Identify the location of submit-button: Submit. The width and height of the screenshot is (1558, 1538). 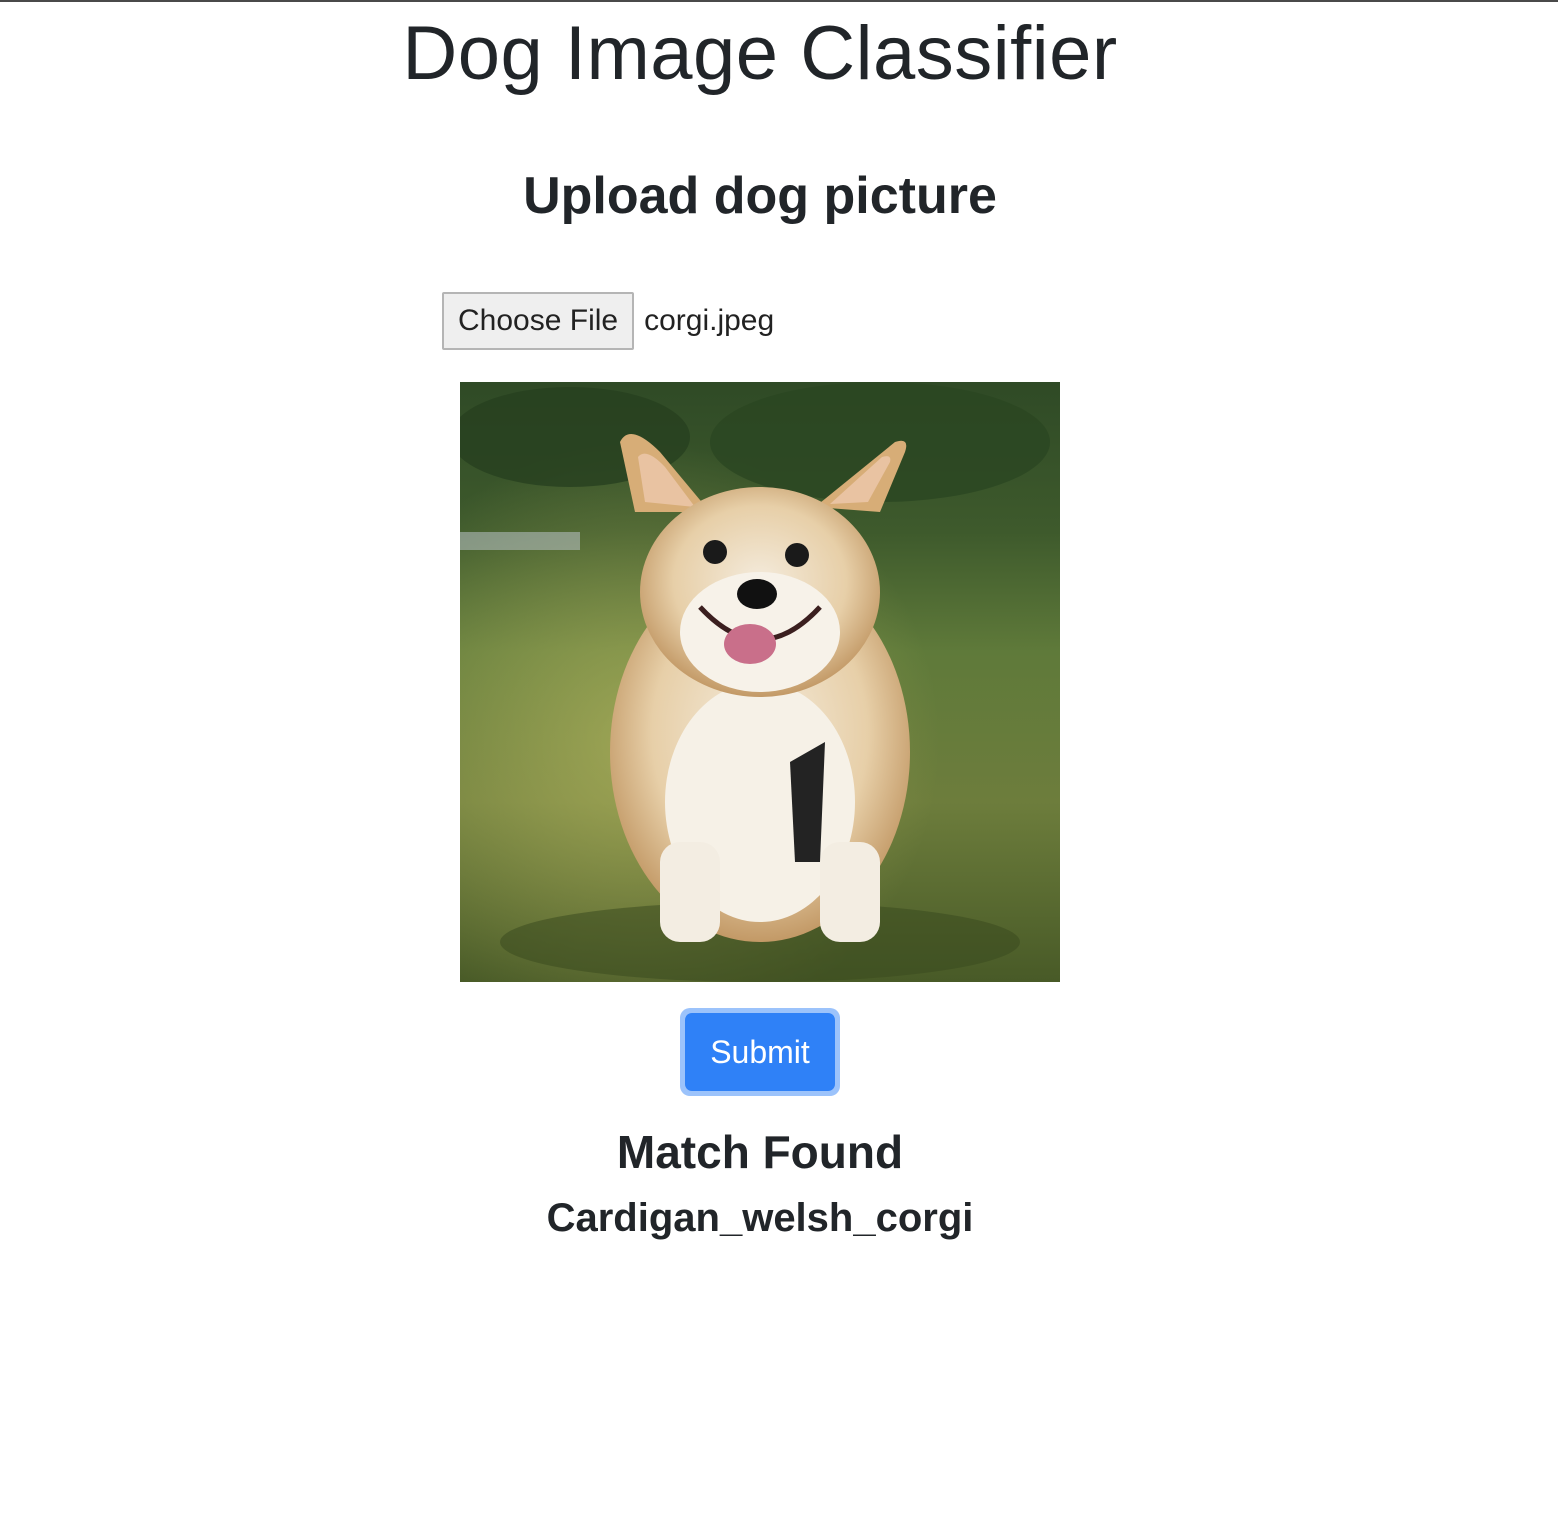
(760, 1052).